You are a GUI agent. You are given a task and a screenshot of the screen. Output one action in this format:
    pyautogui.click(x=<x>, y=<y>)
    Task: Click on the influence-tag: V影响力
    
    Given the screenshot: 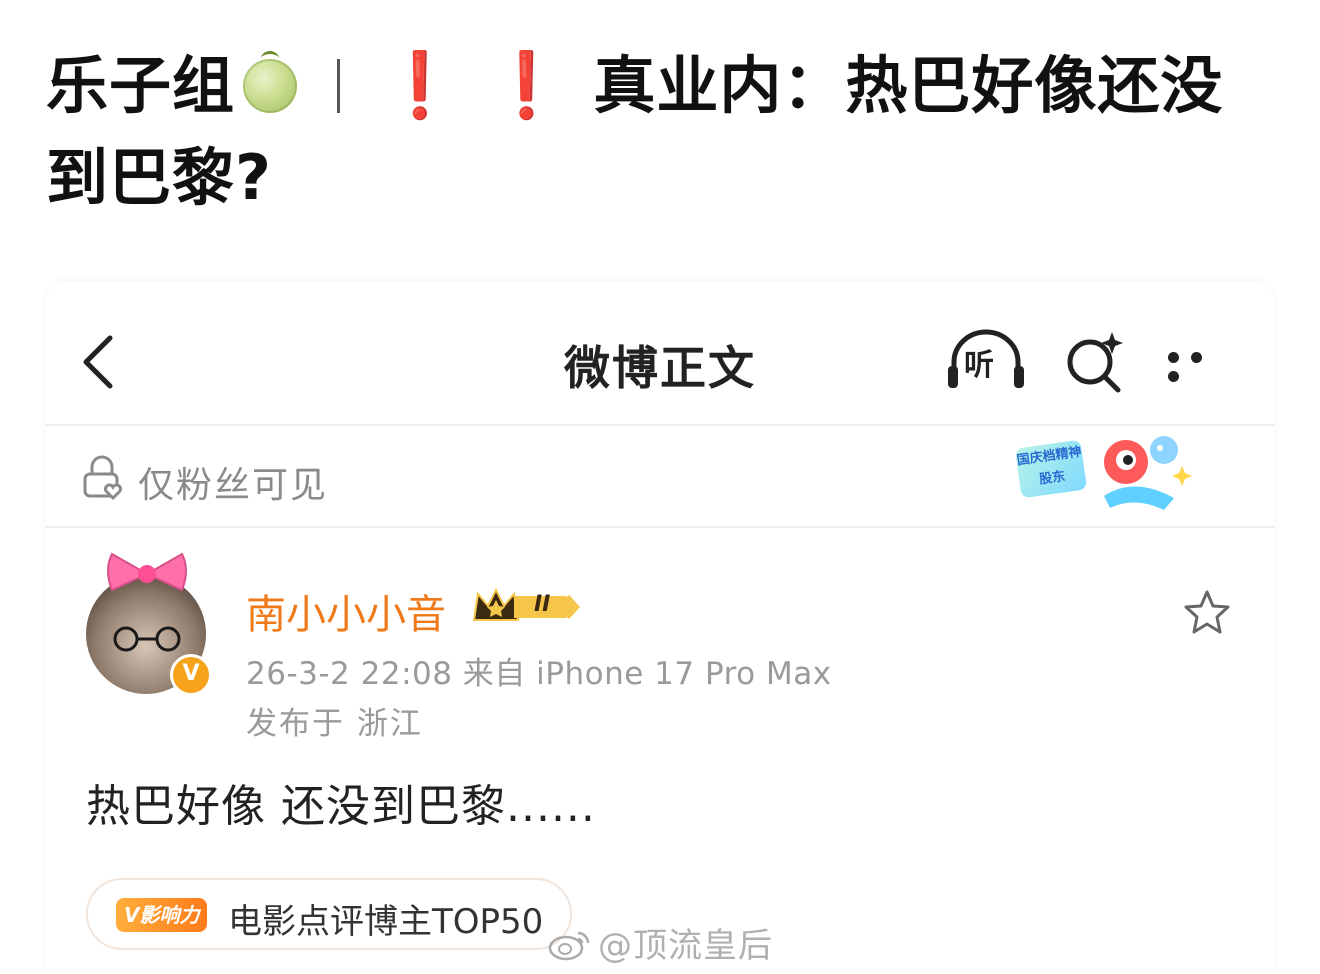 What is the action you would take?
    pyautogui.click(x=162, y=915)
    